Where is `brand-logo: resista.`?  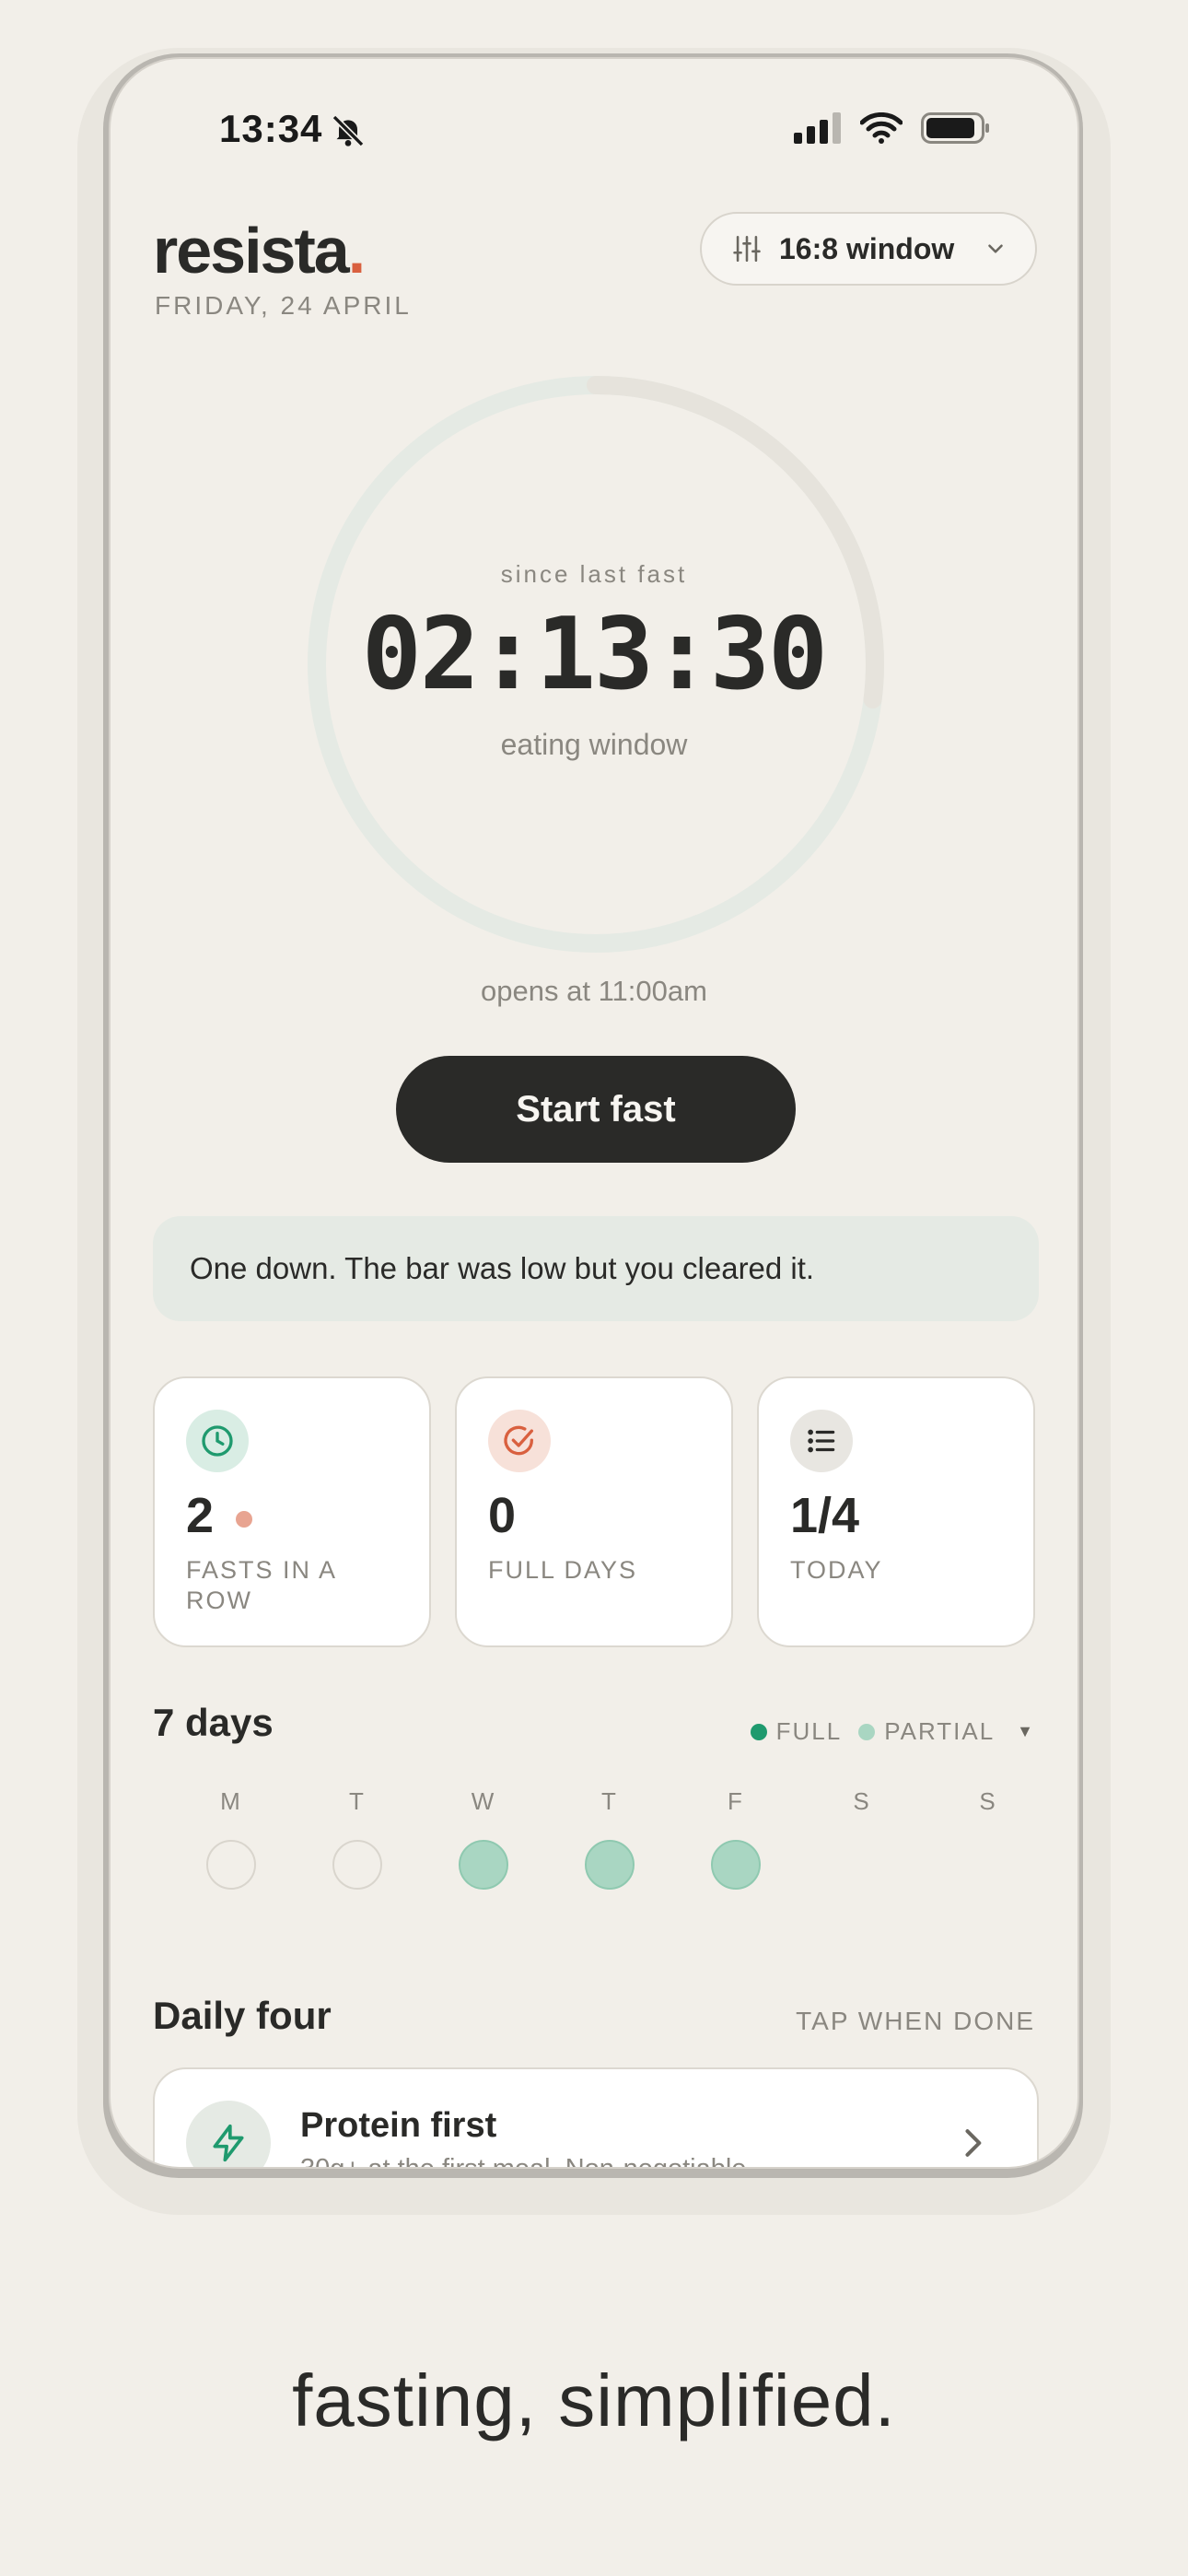 brand-logo: resista. is located at coordinates (259, 251).